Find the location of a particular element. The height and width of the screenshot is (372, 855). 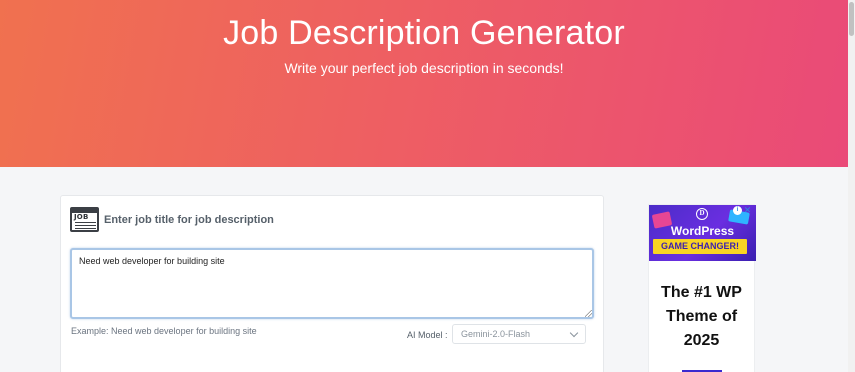

ad-tagline-line: Theme of is located at coordinates (701, 316).